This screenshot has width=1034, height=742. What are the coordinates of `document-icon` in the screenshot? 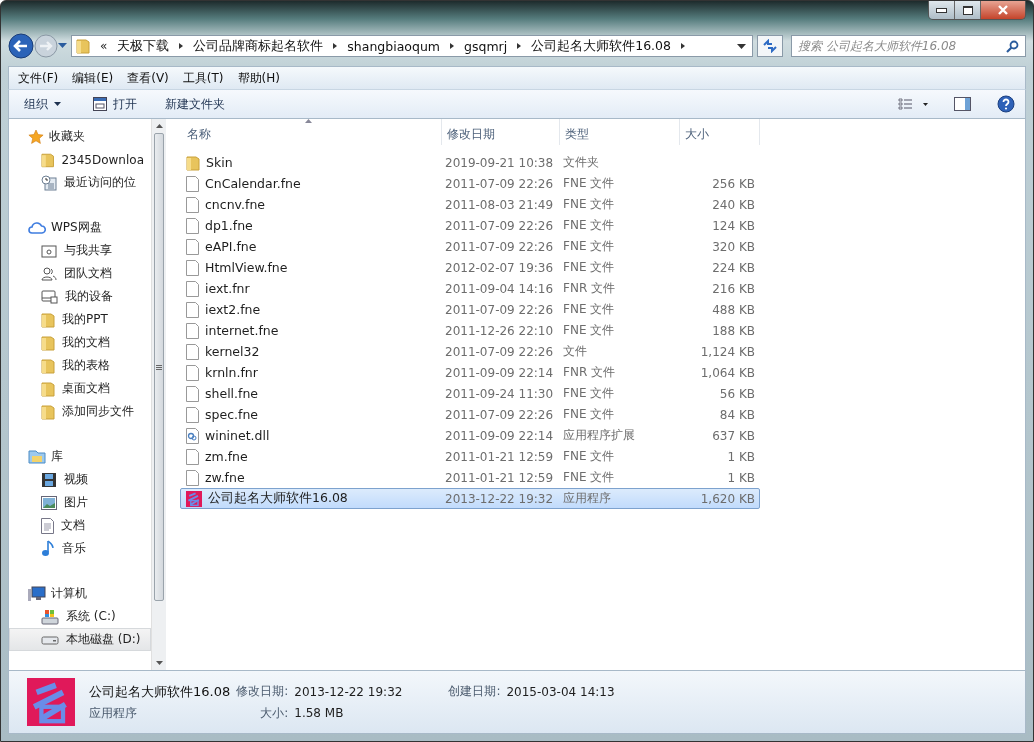 It's located at (47, 525).